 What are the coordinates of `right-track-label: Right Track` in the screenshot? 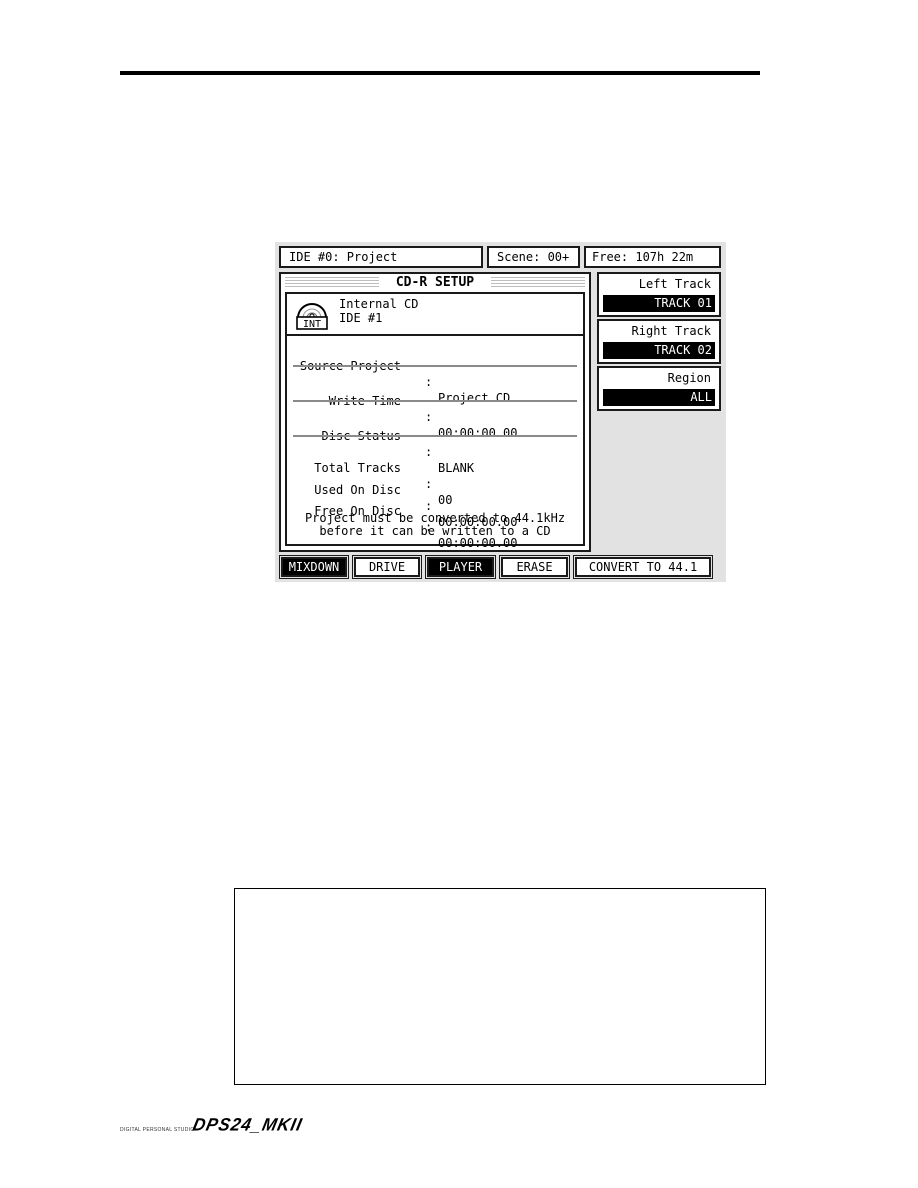 It's located at (671, 331).